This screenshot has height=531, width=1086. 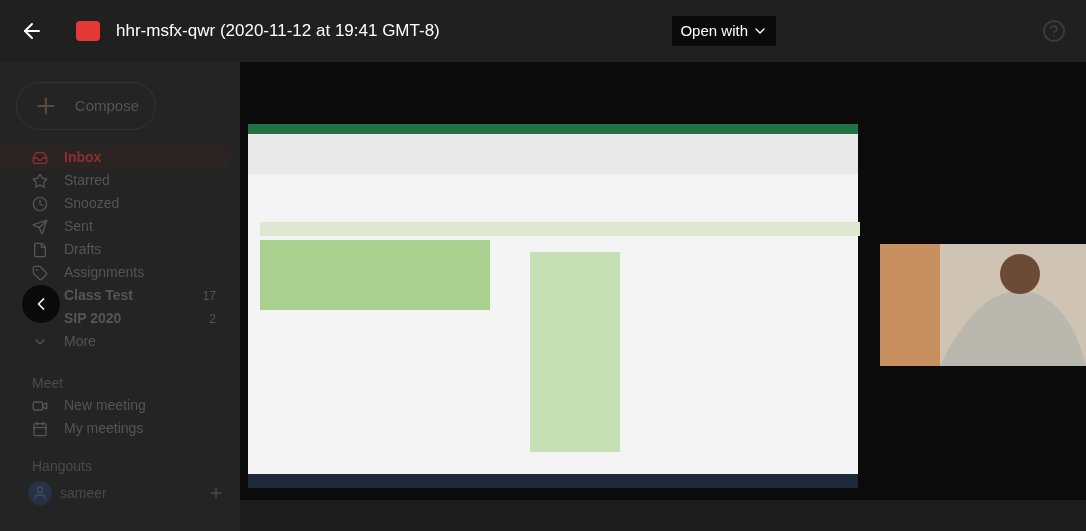 What do you see at coordinates (40, 180) in the screenshot?
I see `star-icon` at bounding box center [40, 180].